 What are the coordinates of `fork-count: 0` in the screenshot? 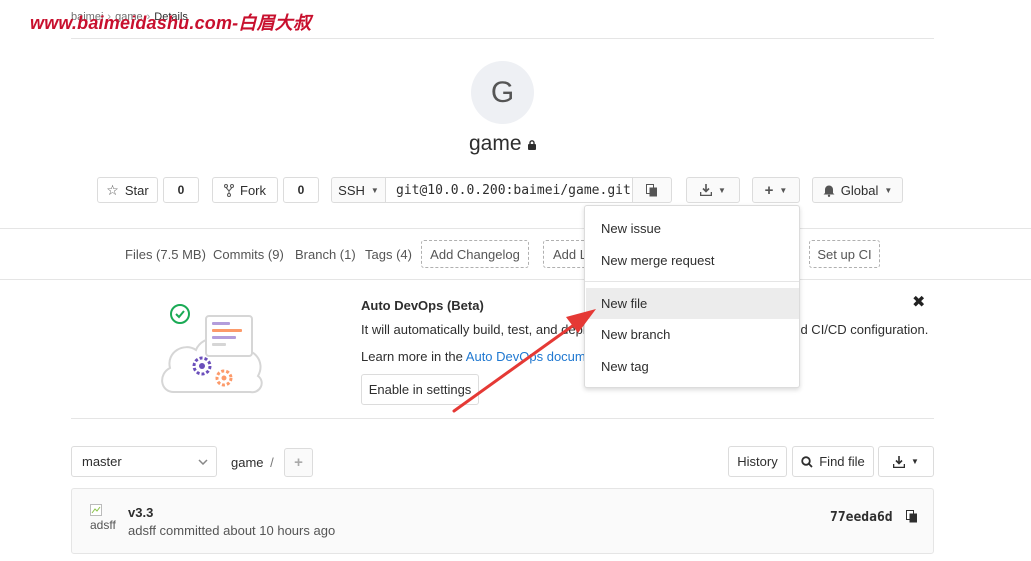 It's located at (301, 190).